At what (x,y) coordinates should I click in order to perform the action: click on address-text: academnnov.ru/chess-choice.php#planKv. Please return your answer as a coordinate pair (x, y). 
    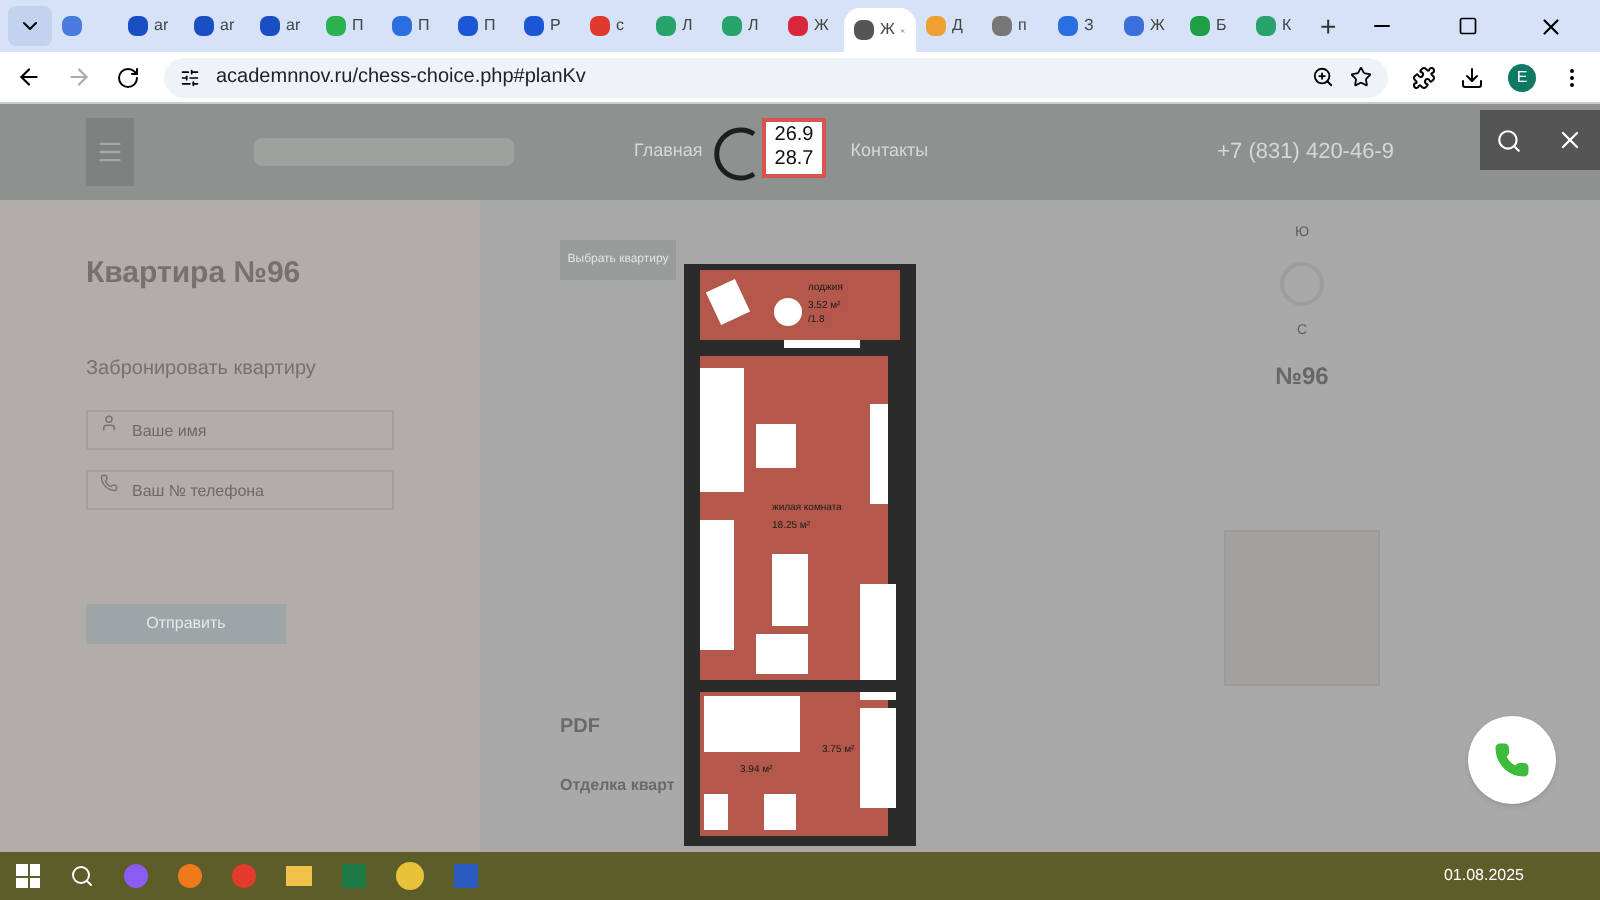
    Looking at the image, I should click on (402, 78).